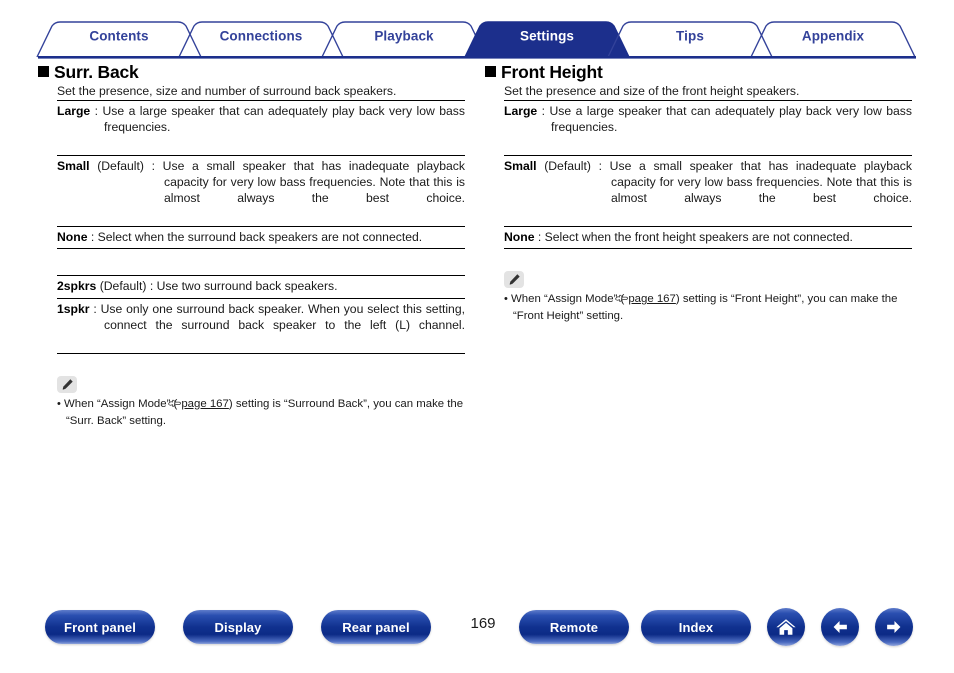 The height and width of the screenshot is (673, 954). What do you see at coordinates (73, 308) in the screenshot?
I see `option-term: 1spkr` at bounding box center [73, 308].